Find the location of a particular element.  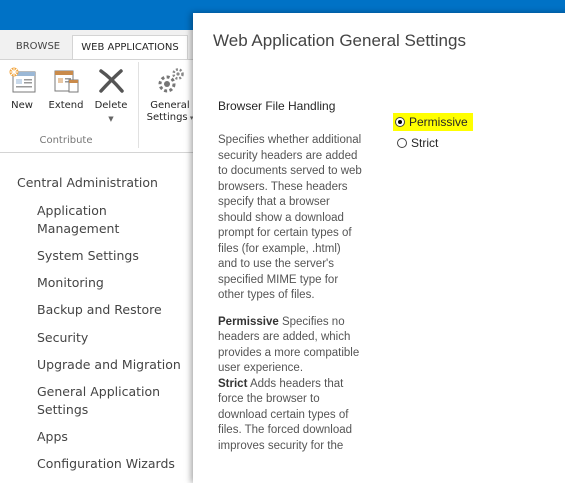

new-button: New is located at coordinates (22, 89).